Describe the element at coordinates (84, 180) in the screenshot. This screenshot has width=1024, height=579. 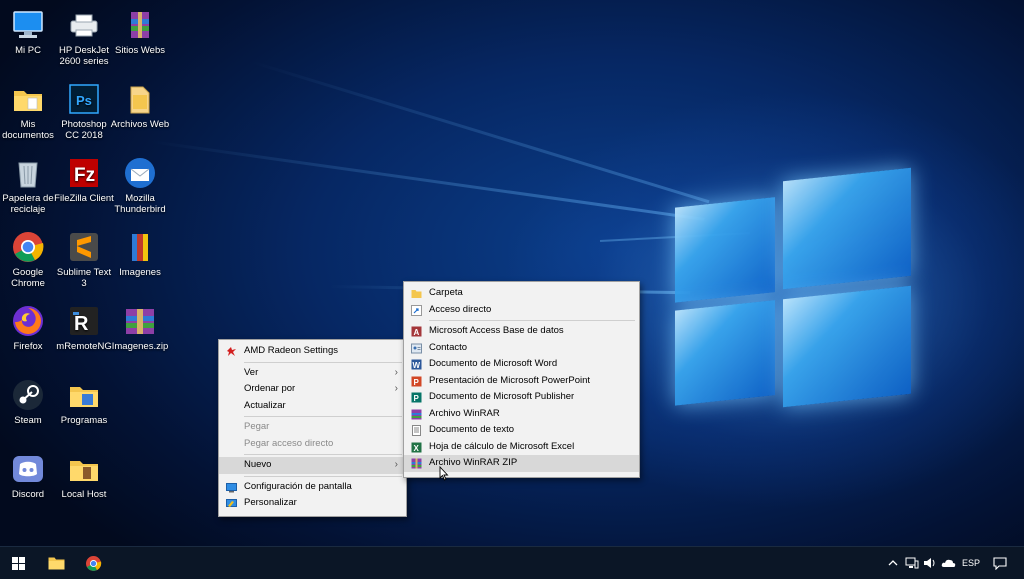
I see `desktop-icon-filezilla: Fz FileZilla Client` at that location.